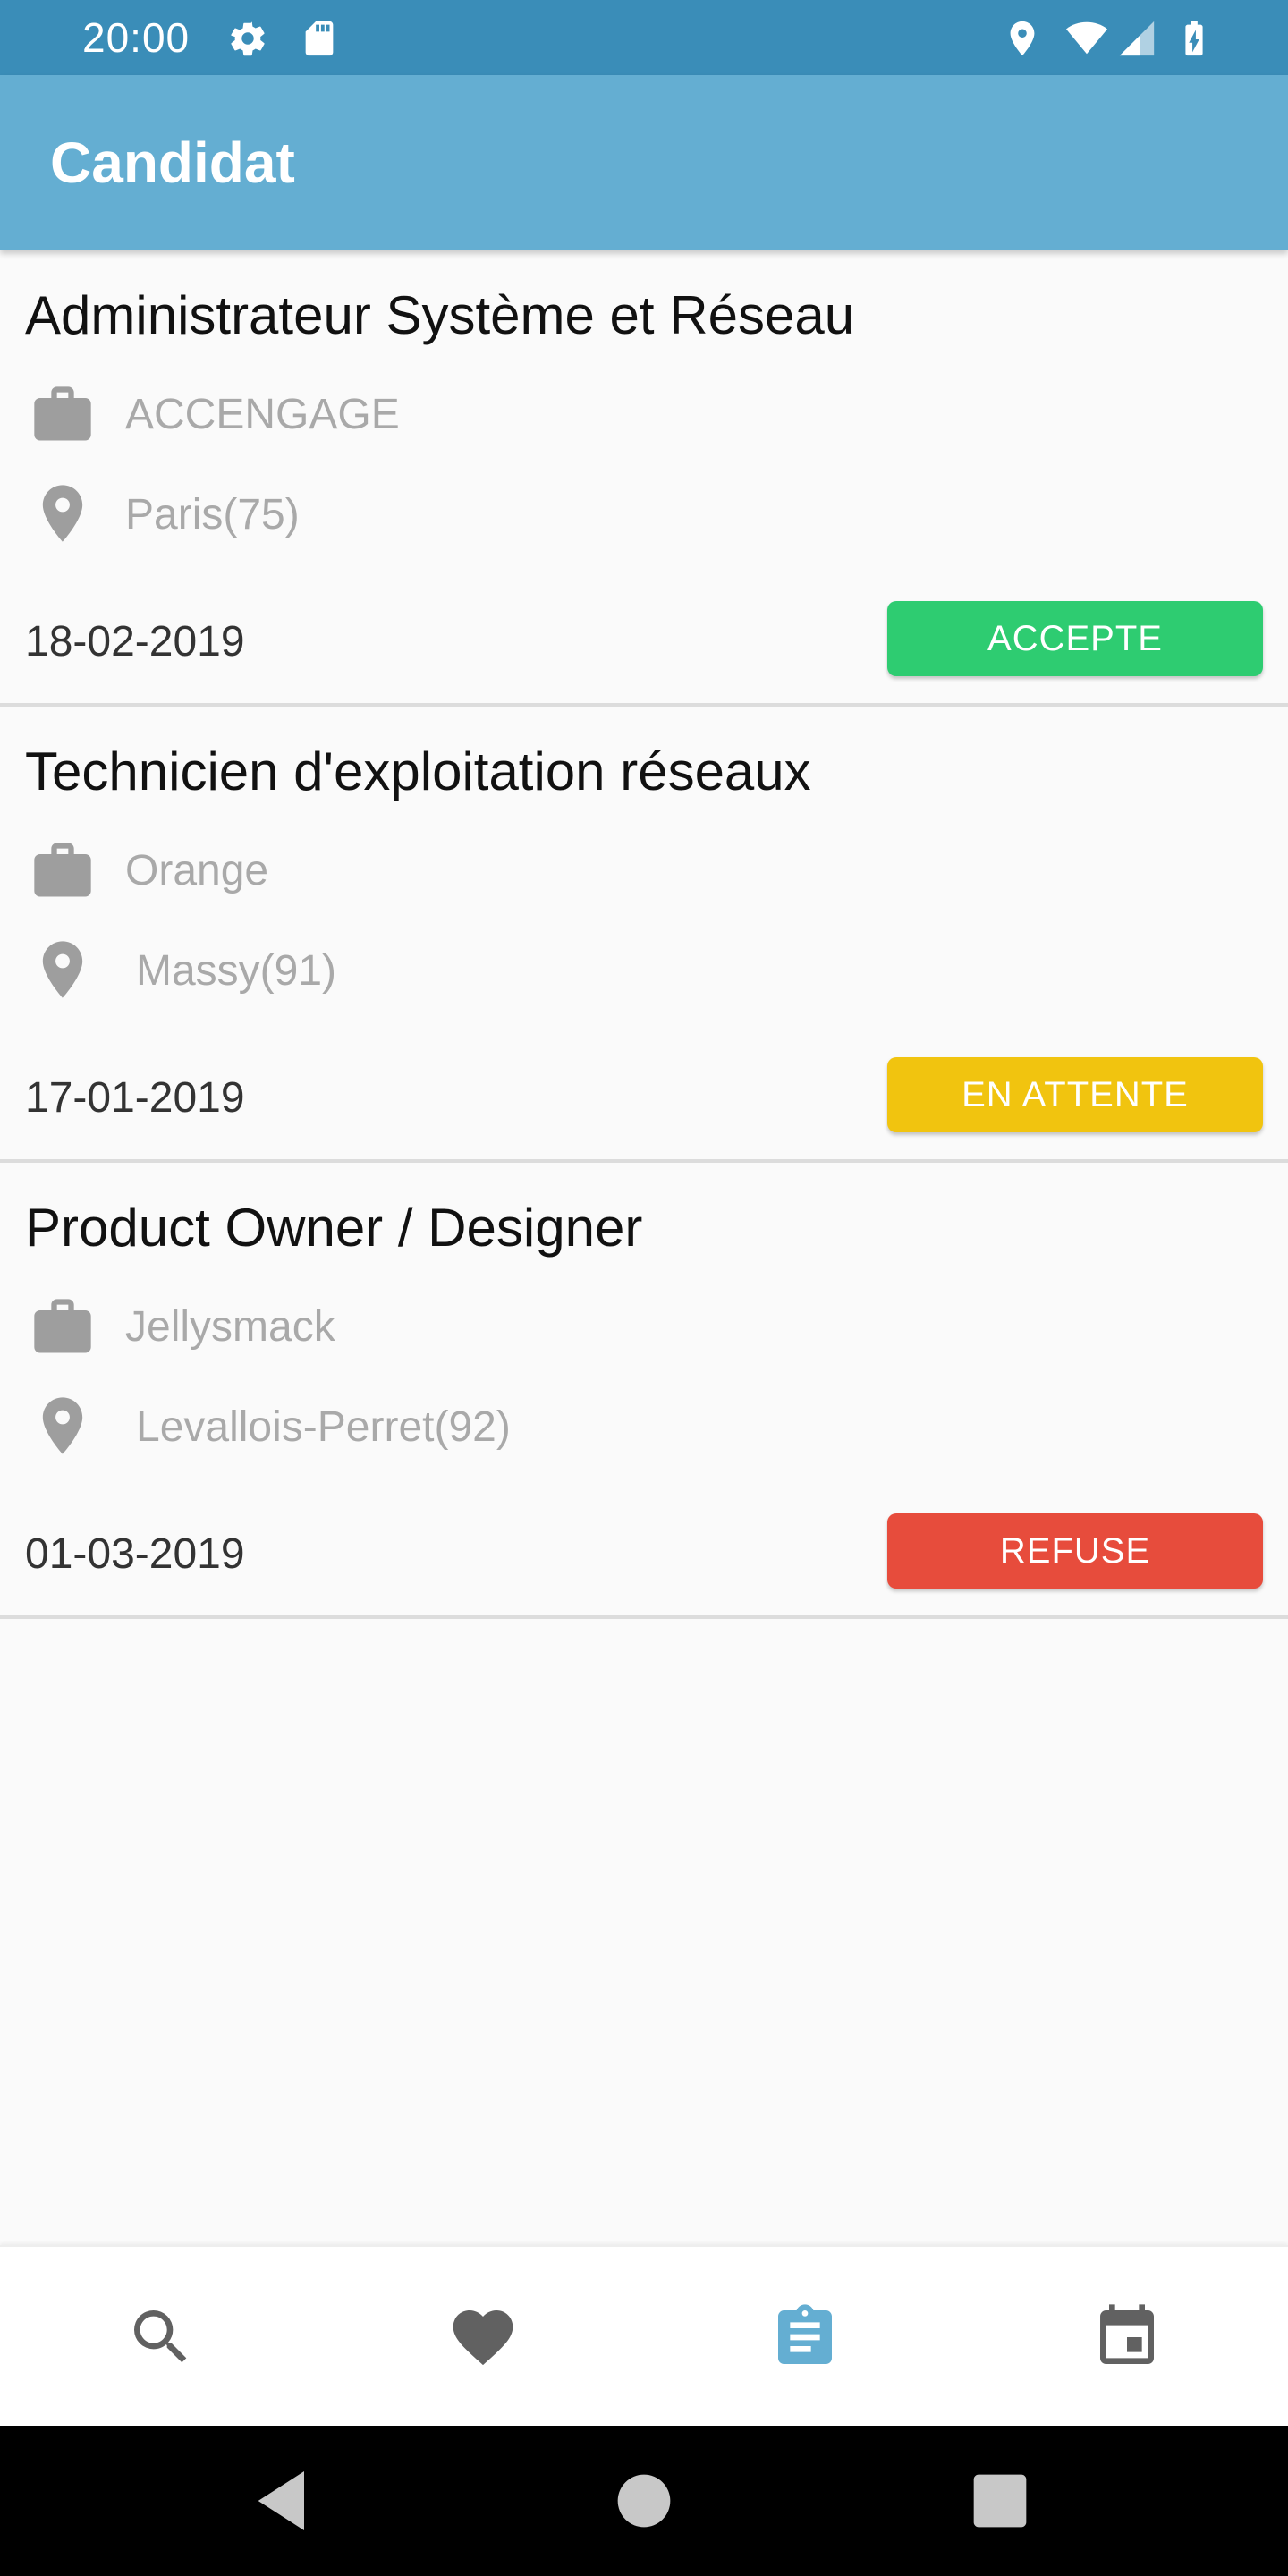 This screenshot has height=2576, width=1288. I want to click on app-bar: Candidat, so click(644, 162).